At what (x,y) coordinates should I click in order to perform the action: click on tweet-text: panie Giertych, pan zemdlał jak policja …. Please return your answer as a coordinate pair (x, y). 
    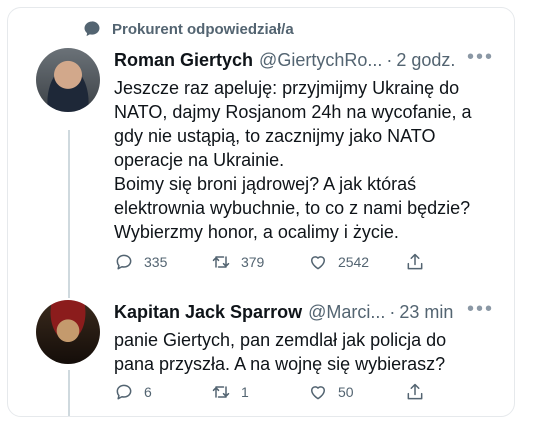
    Looking at the image, I should click on (310, 352).